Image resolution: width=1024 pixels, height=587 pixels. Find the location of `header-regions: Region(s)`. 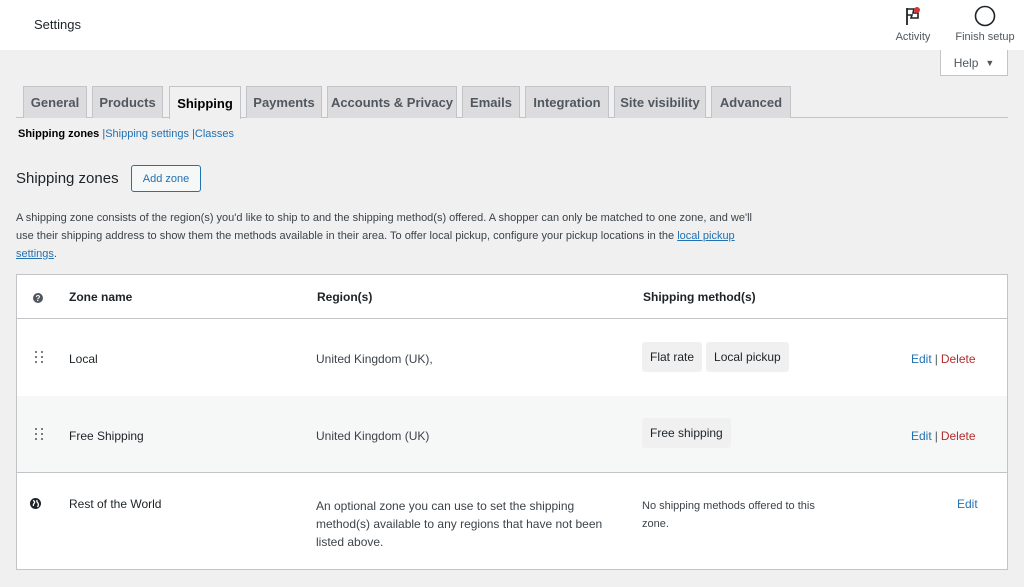

header-regions: Region(s) is located at coordinates (345, 297).